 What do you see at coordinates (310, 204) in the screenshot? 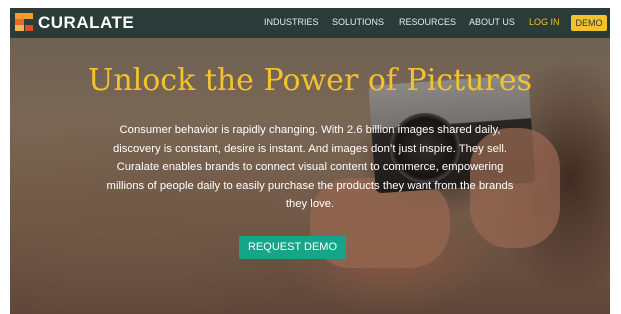
I see `hero-line-5: they love.` at bounding box center [310, 204].